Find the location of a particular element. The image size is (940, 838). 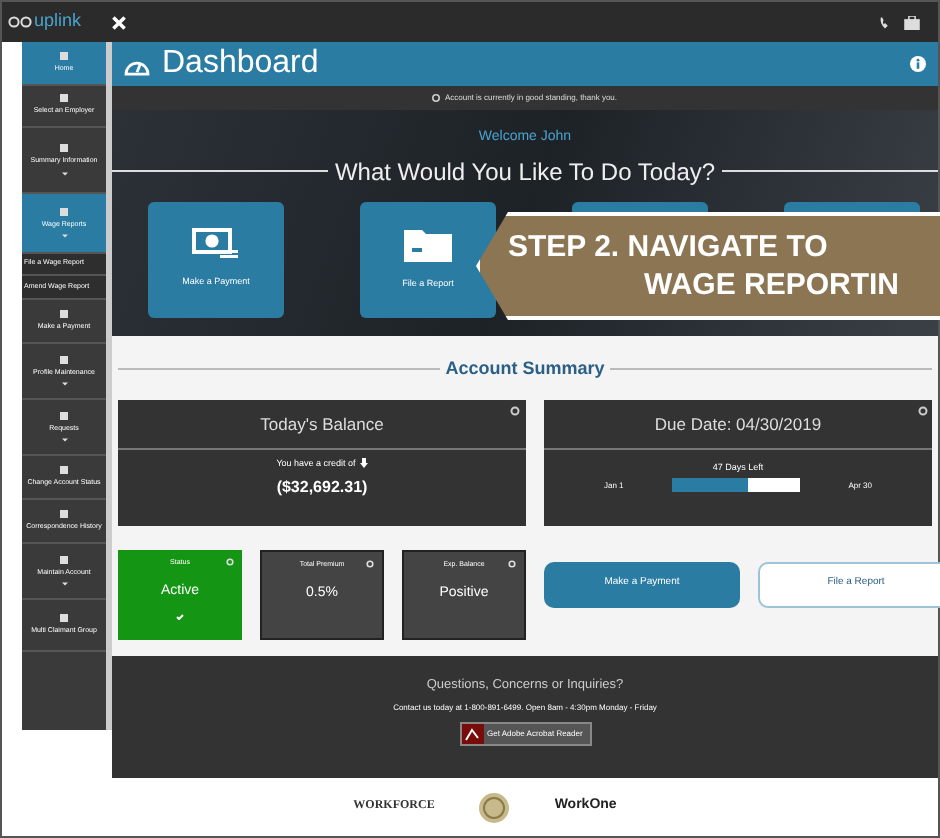

card-title: Due Date: 04/30/2019 is located at coordinates (738, 424).